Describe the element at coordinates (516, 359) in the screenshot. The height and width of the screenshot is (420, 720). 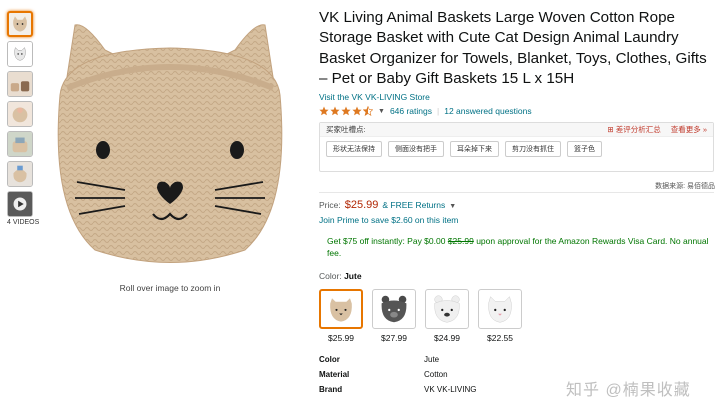
I see `spec-row: Color Jute` at that location.